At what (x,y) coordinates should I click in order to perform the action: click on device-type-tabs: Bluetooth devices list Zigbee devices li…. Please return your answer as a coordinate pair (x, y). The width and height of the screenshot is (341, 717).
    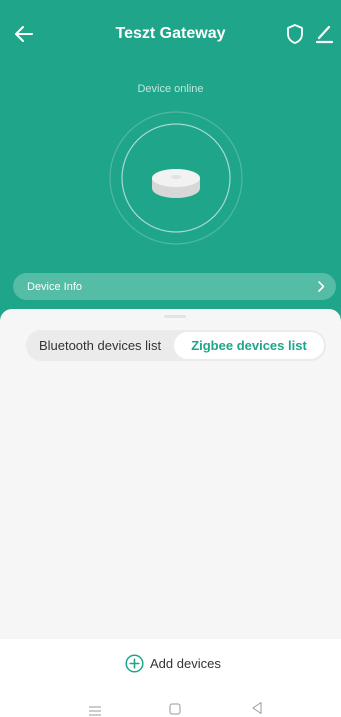
    Looking at the image, I should click on (176, 345).